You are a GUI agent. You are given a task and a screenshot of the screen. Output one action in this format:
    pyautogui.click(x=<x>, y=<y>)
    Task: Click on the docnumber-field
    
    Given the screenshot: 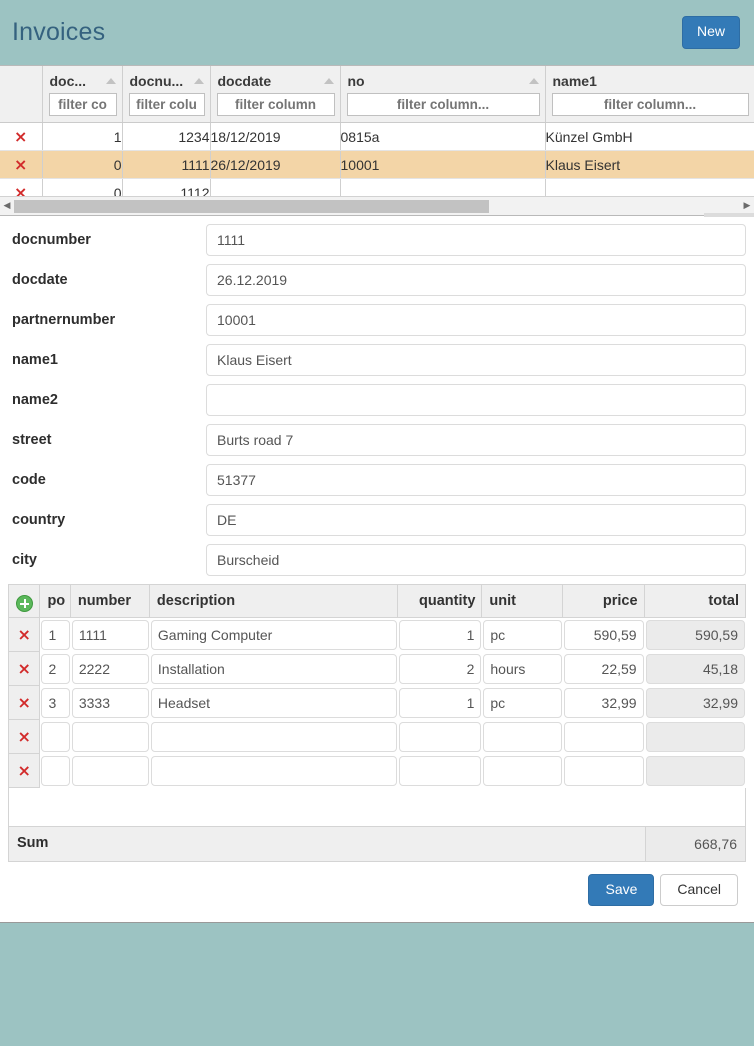 What is the action you would take?
    pyautogui.click(x=476, y=240)
    